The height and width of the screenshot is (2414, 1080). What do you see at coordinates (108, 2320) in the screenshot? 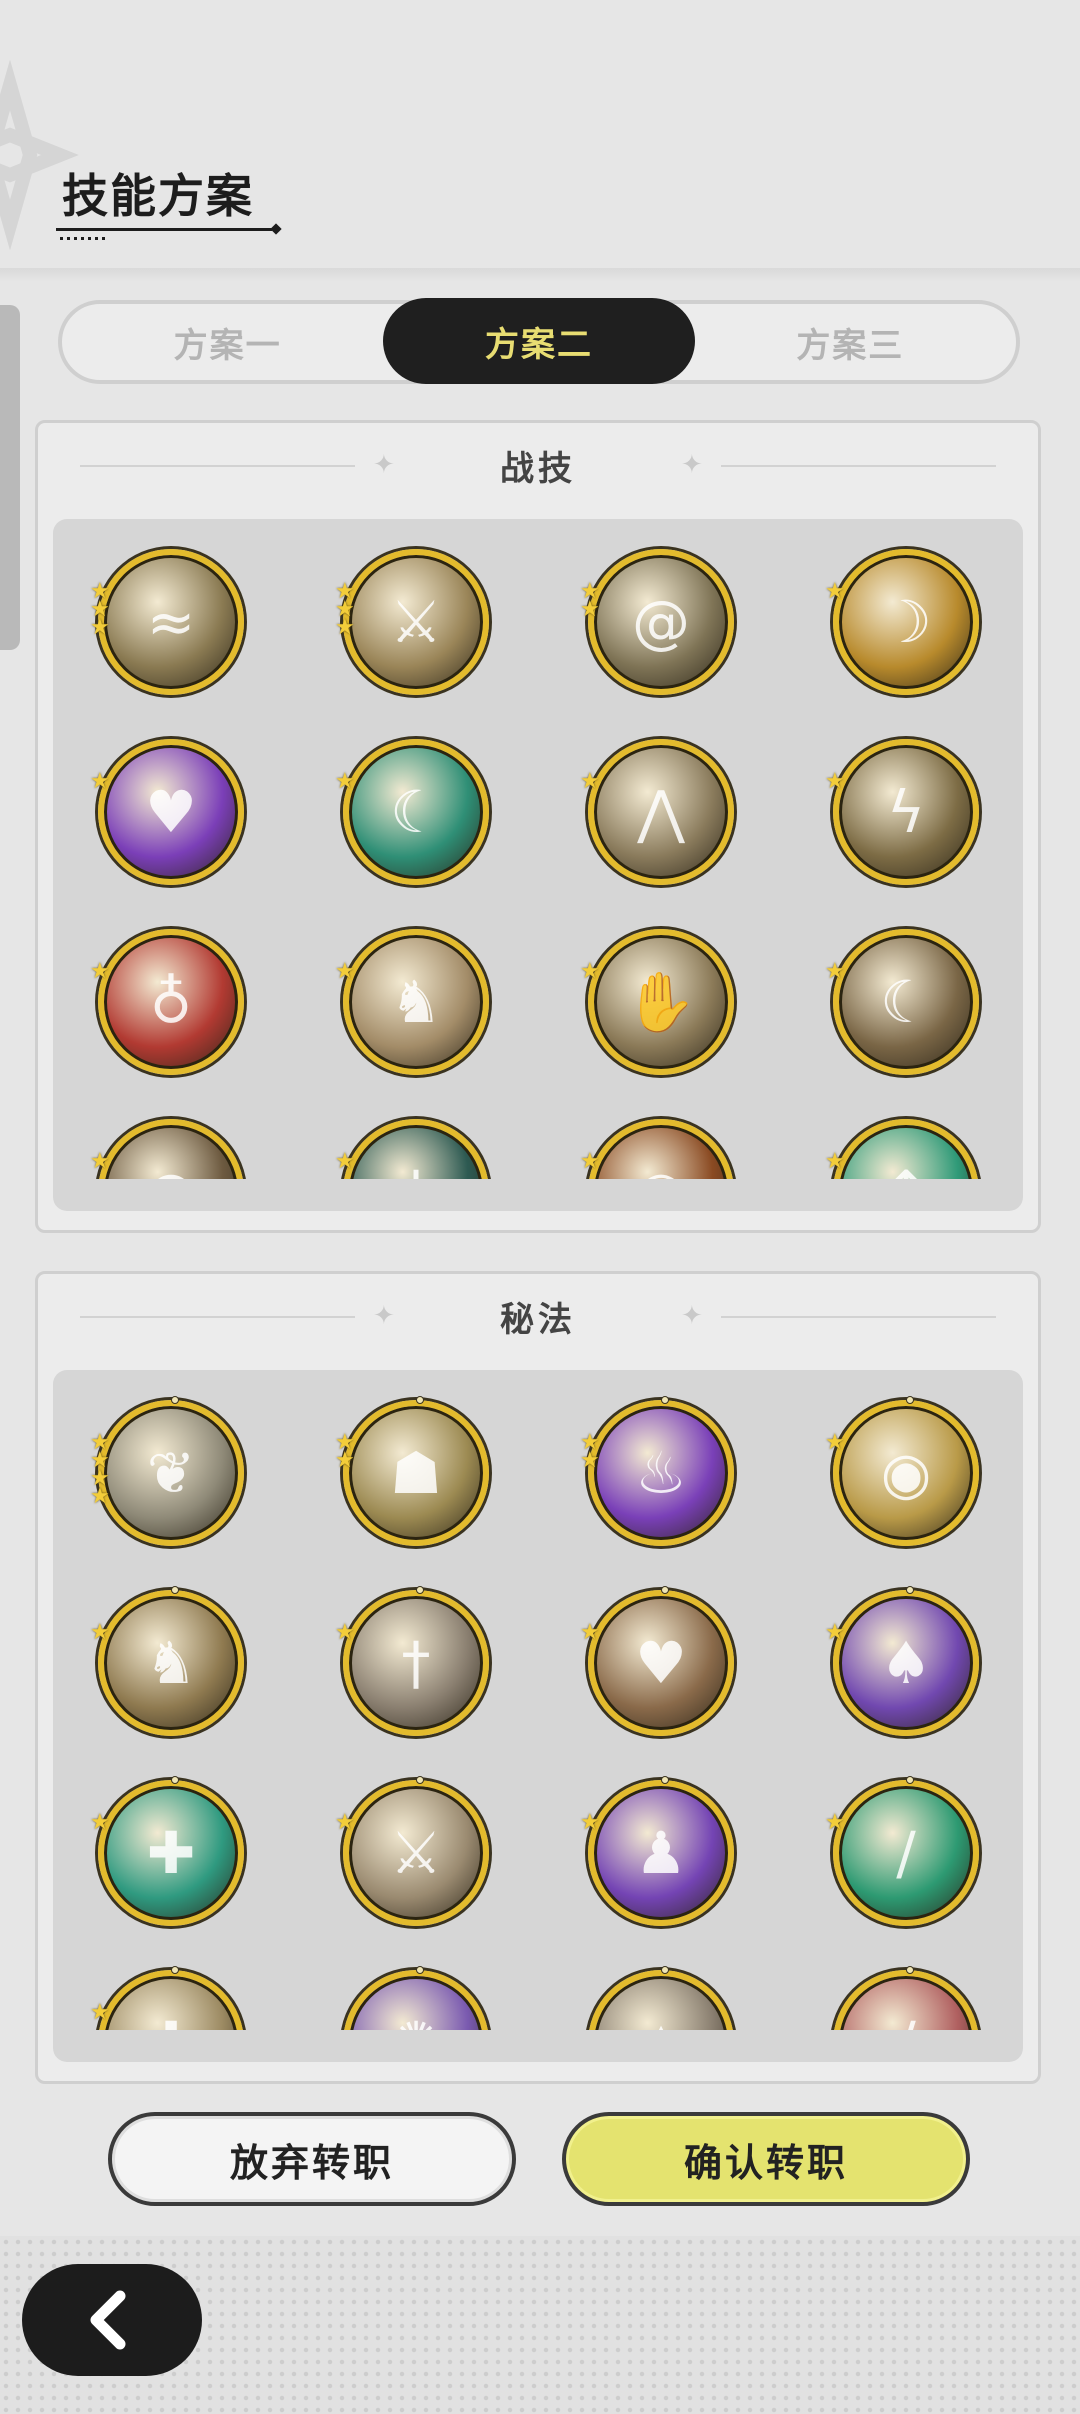
I see `chevron-left-icon` at bounding box center [108, 2320].